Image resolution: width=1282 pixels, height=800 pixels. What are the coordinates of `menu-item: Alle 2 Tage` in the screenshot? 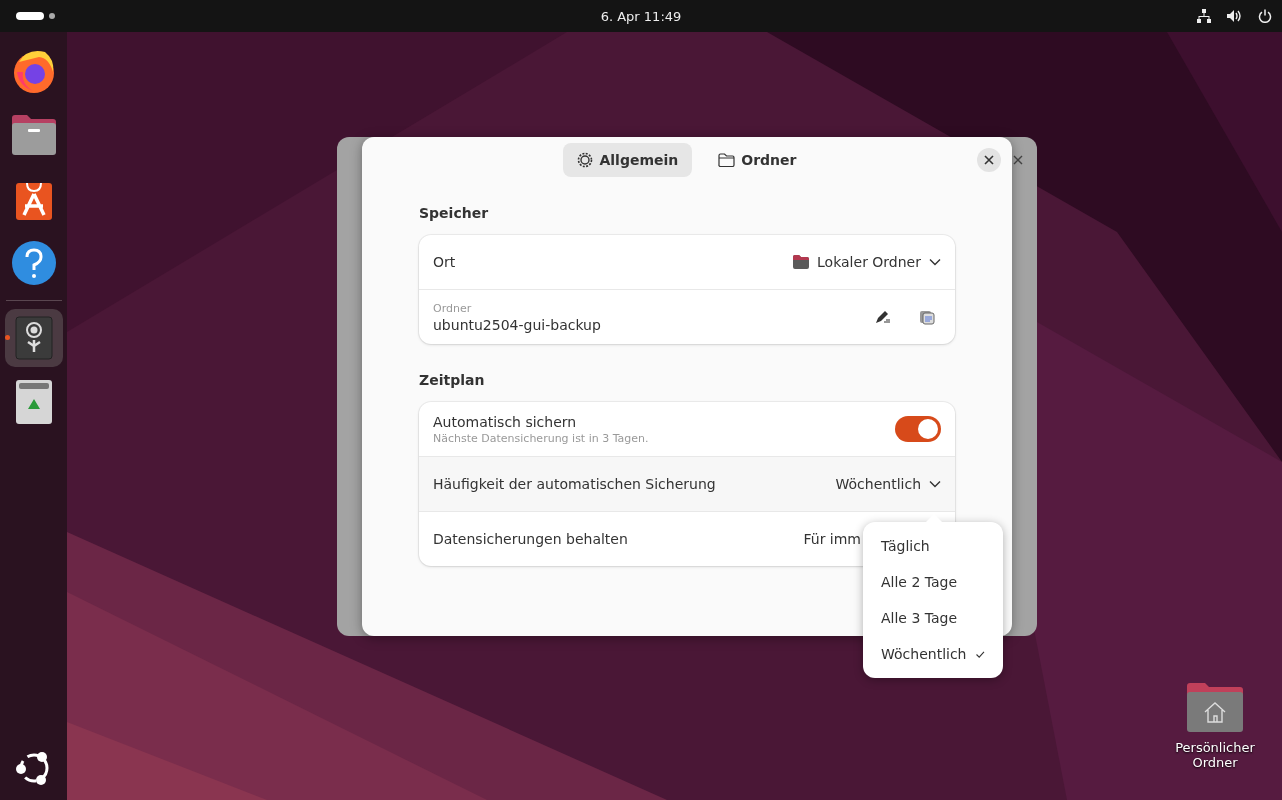 It's located at (933, 582).